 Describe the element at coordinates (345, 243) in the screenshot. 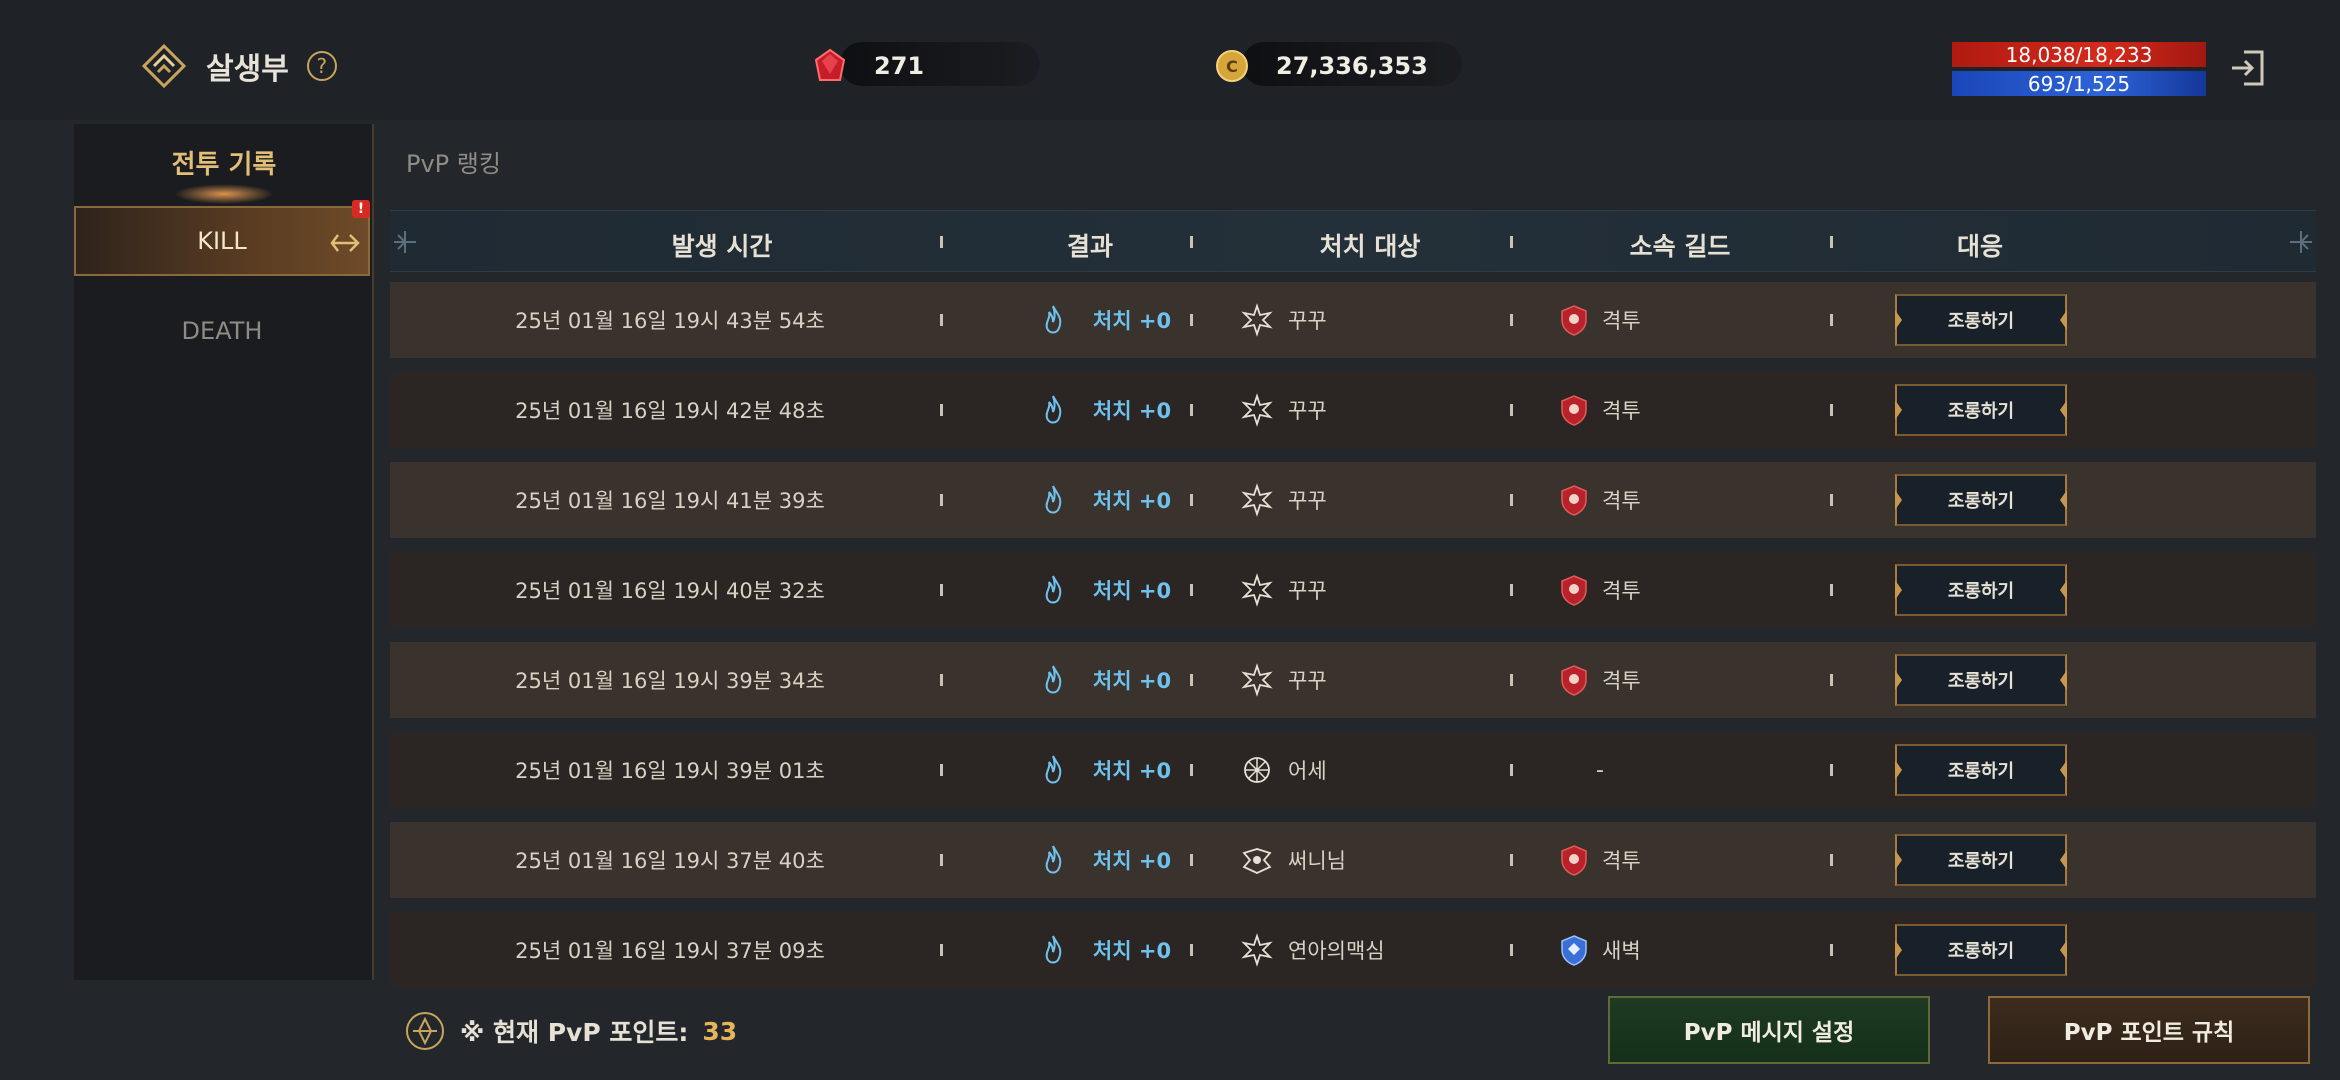

I see `crossed-swords-icon` at that location.